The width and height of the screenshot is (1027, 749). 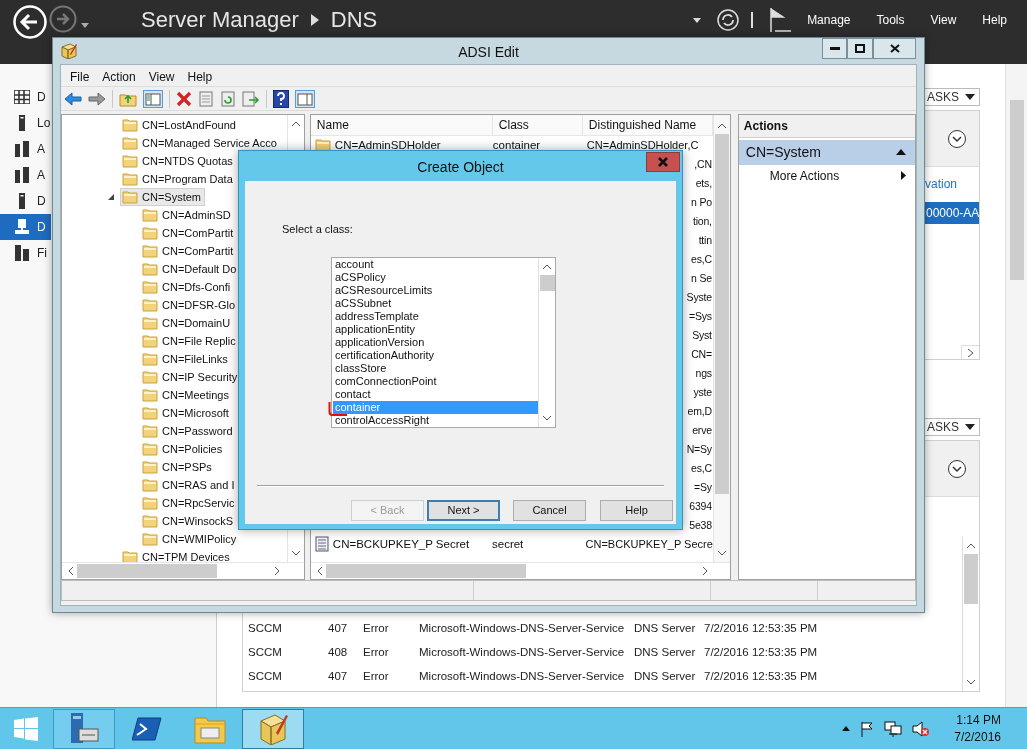 I want to click on list-item: classStore, so click(x=435, y=368).